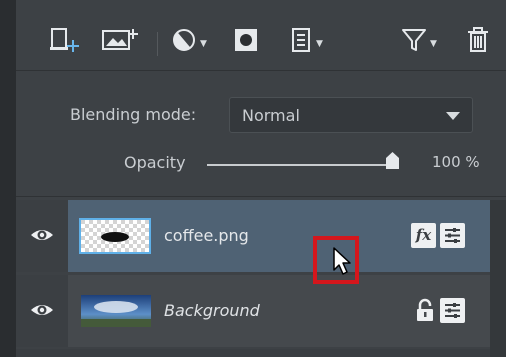  Describe the element at coordinates (212, 310) in the screenshot. I see `layer-name: Background` at that location.